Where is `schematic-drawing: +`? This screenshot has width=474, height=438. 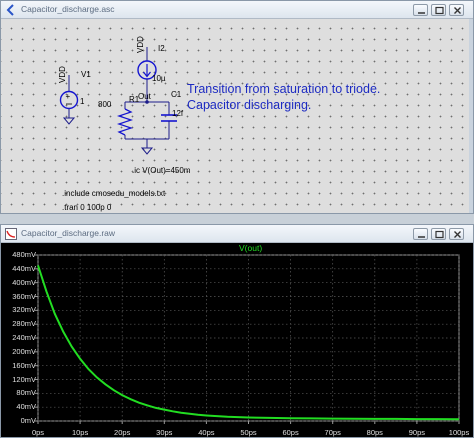 schematic-drawing: + is located at coordinates (118, 101).